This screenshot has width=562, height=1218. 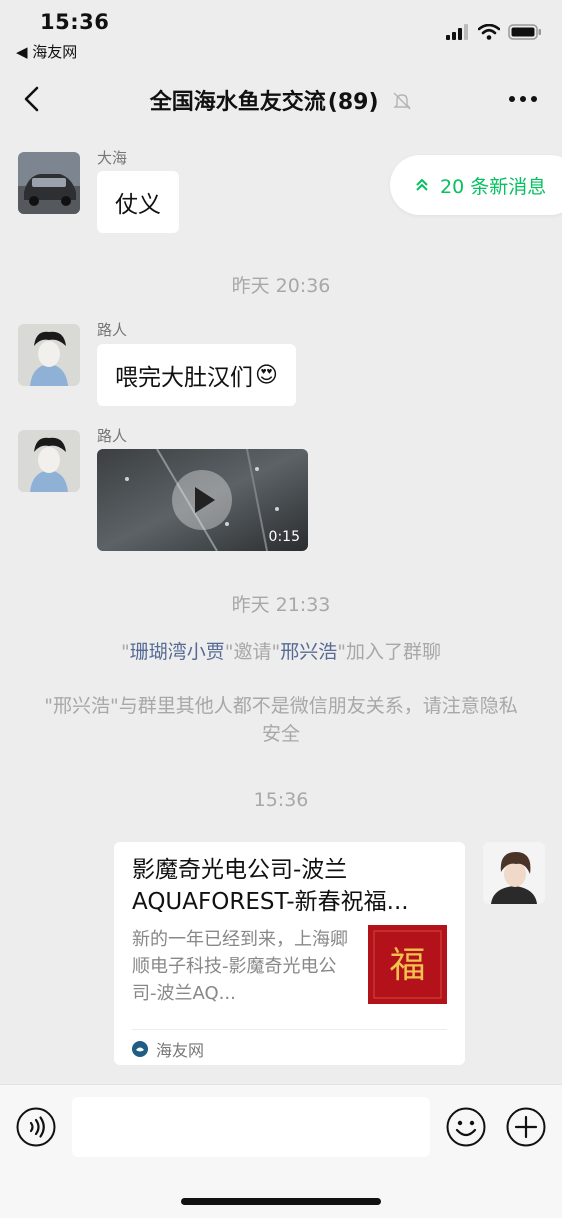 I want to click on timestamp: 昨天 20:36, so click(x=281, y=286).